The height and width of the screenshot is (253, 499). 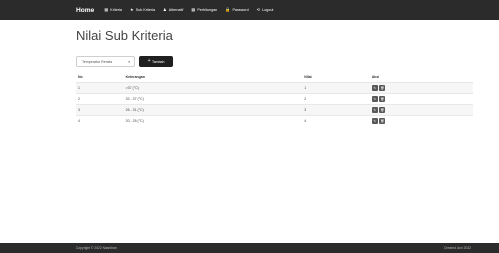 I want to click on cell-no: 2, so click(x=100, y=99).